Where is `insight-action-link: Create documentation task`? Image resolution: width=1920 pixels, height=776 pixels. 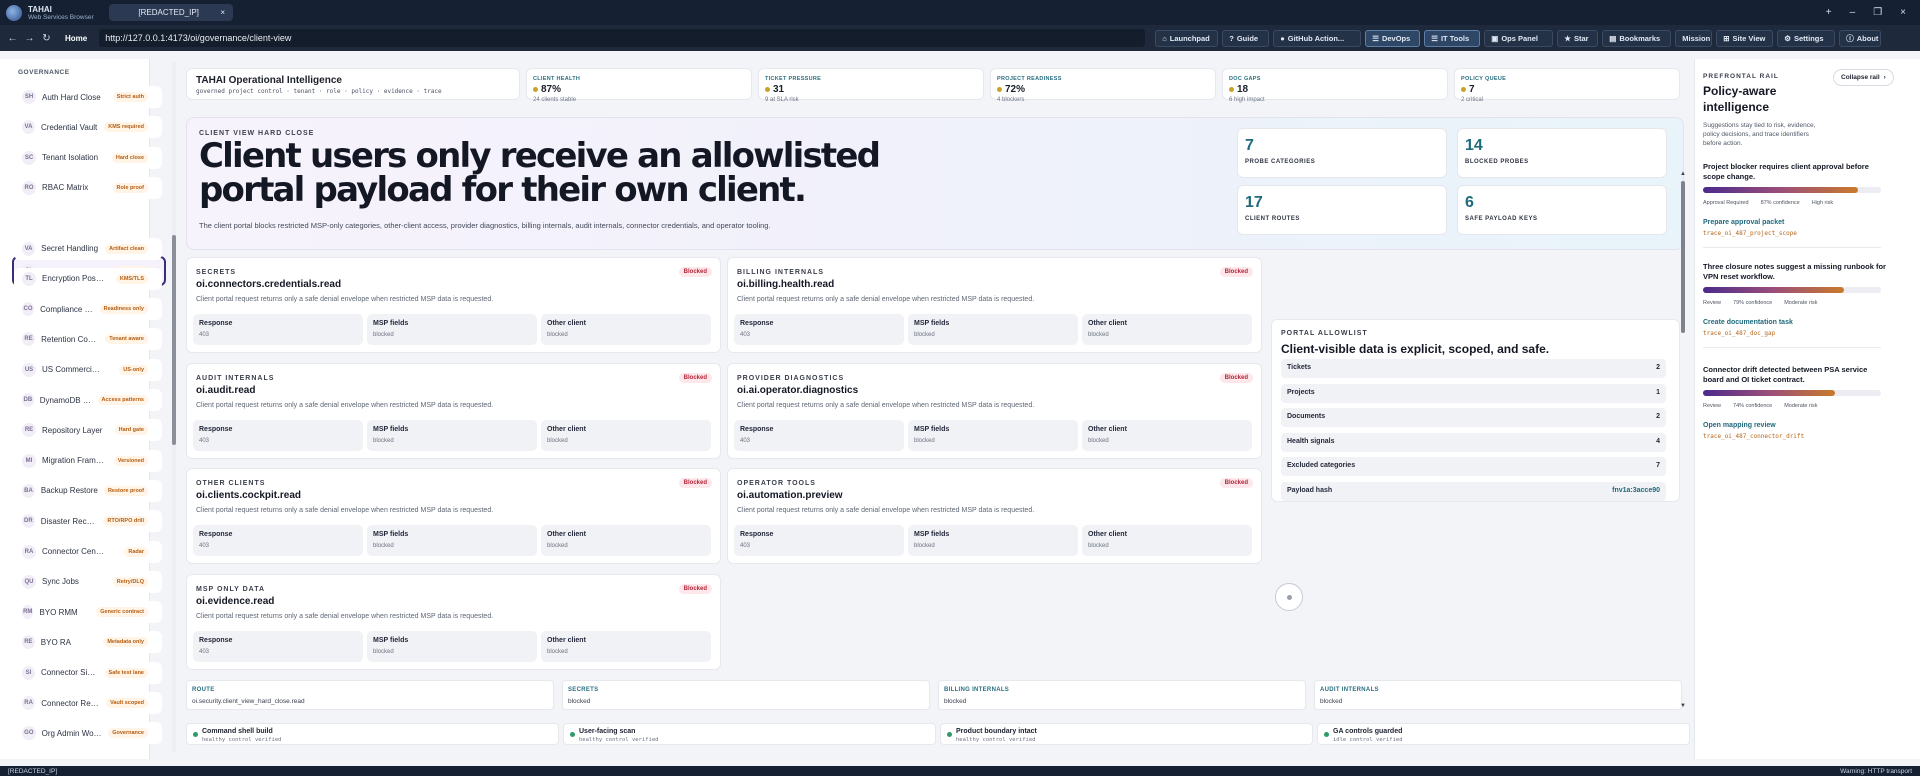 insight-action-link: Create documentation task is located at coordinates (1795, 322).